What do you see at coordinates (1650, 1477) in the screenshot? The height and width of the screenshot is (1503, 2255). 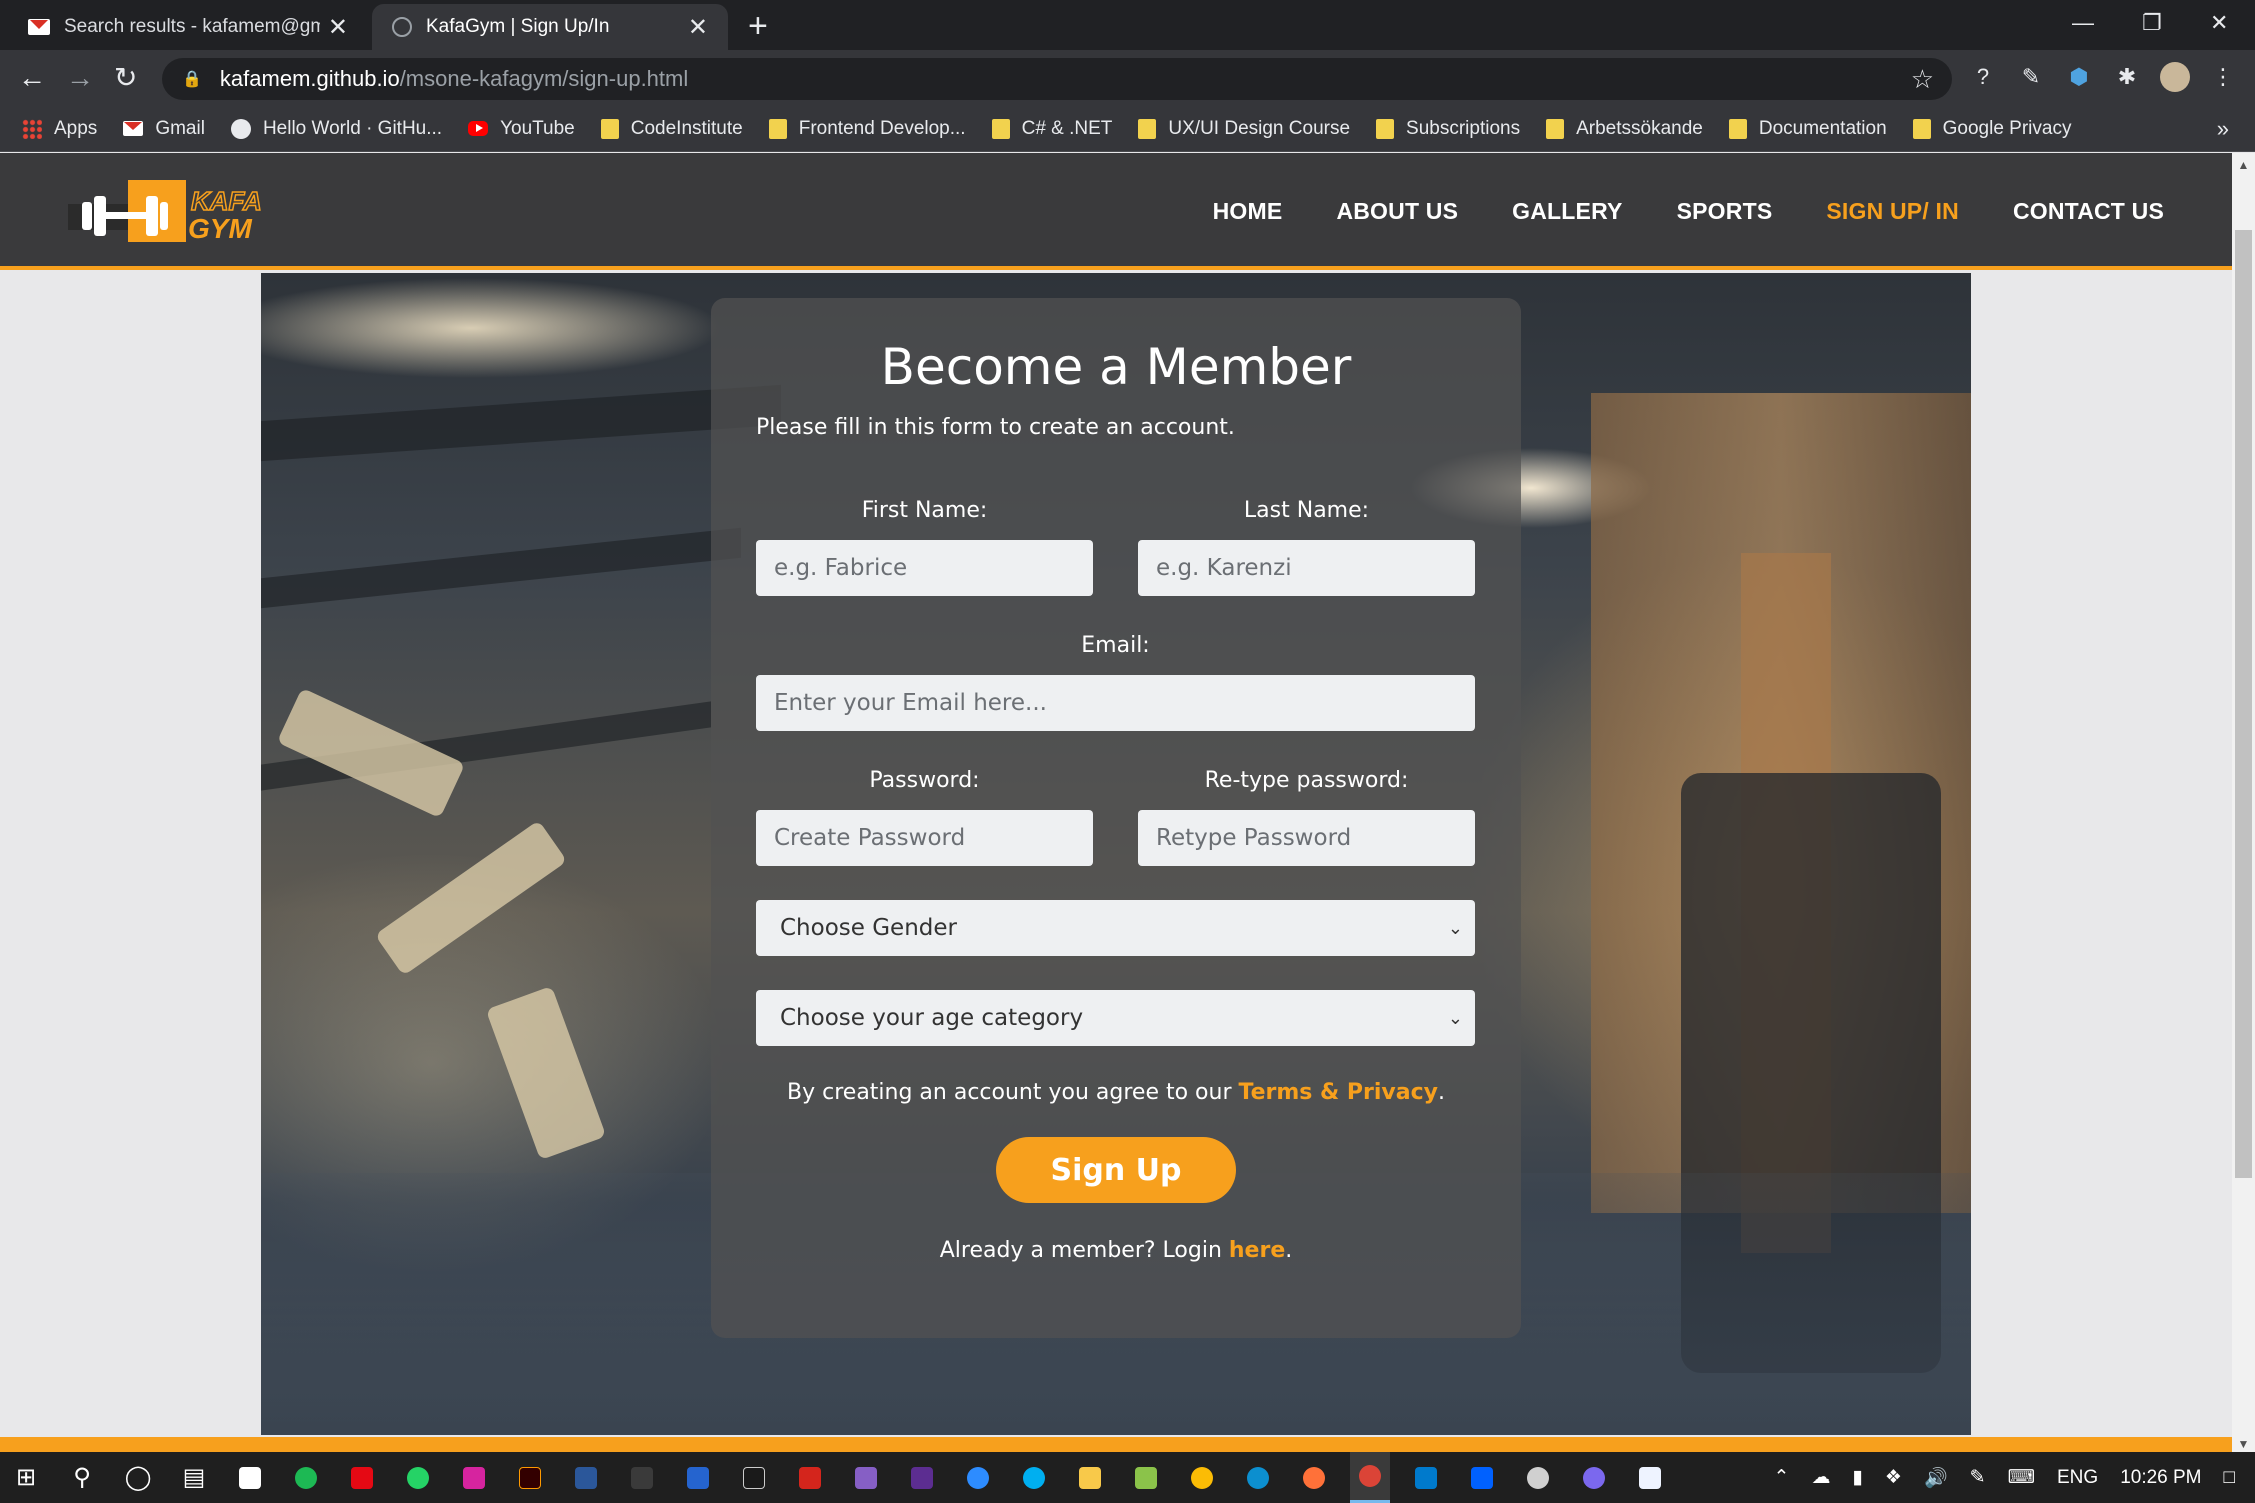 I see `xd-icon` at bounding box center [1650, 1477].